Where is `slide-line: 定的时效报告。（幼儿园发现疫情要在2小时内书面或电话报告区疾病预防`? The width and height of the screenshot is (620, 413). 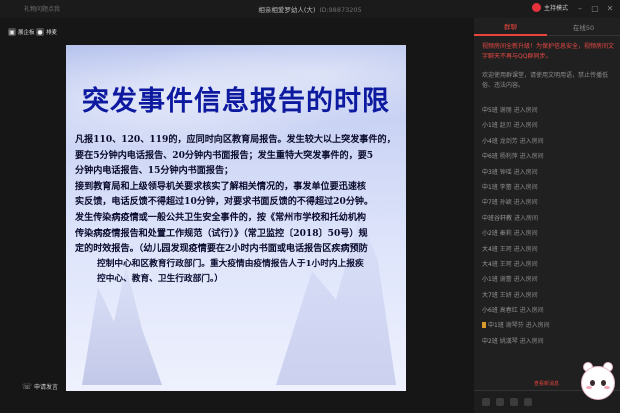
slide-line: 定的时效报告。（幼儿园发现疫情要在2小时内书面或电话报告区疾病预防 is located at coordinates (221, 249).